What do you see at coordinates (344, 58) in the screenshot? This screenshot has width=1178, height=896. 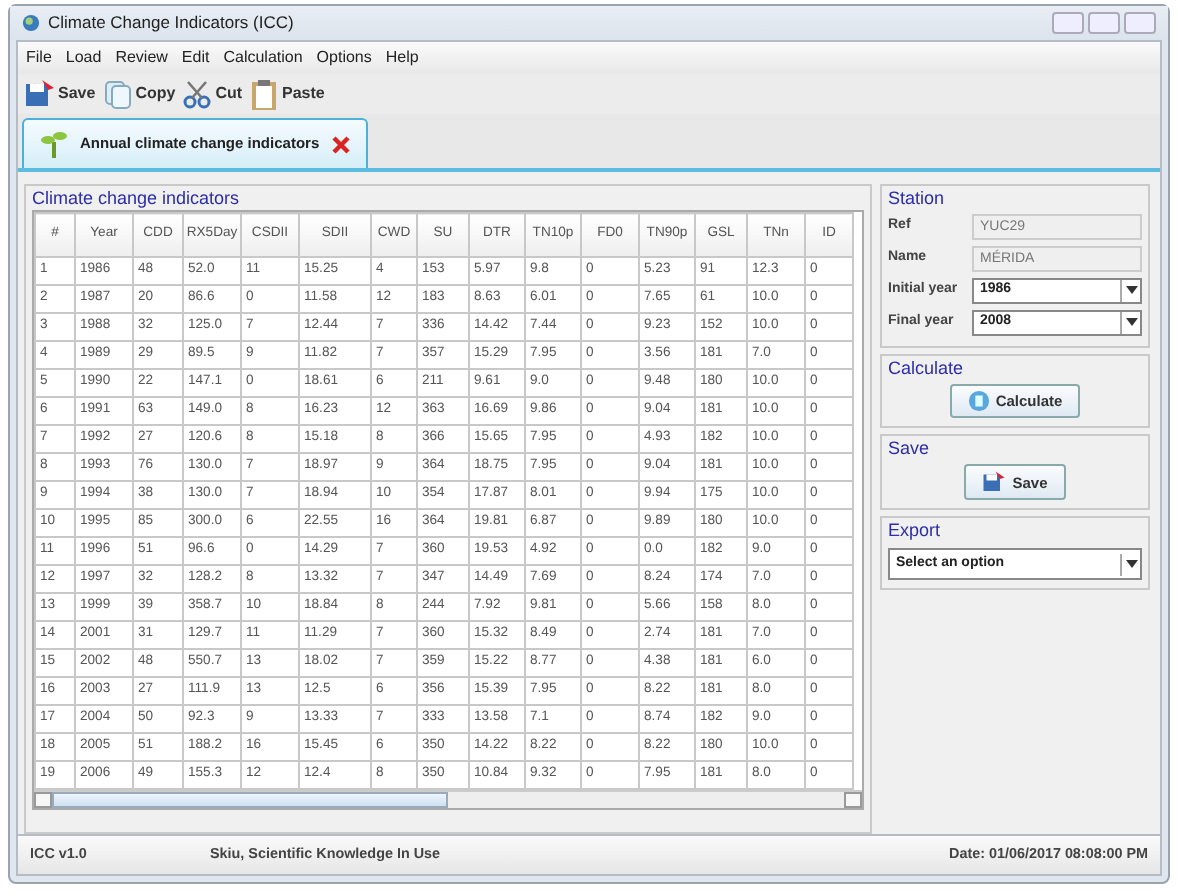 I see `menu-item: Options` at bounding box center [344, 58].